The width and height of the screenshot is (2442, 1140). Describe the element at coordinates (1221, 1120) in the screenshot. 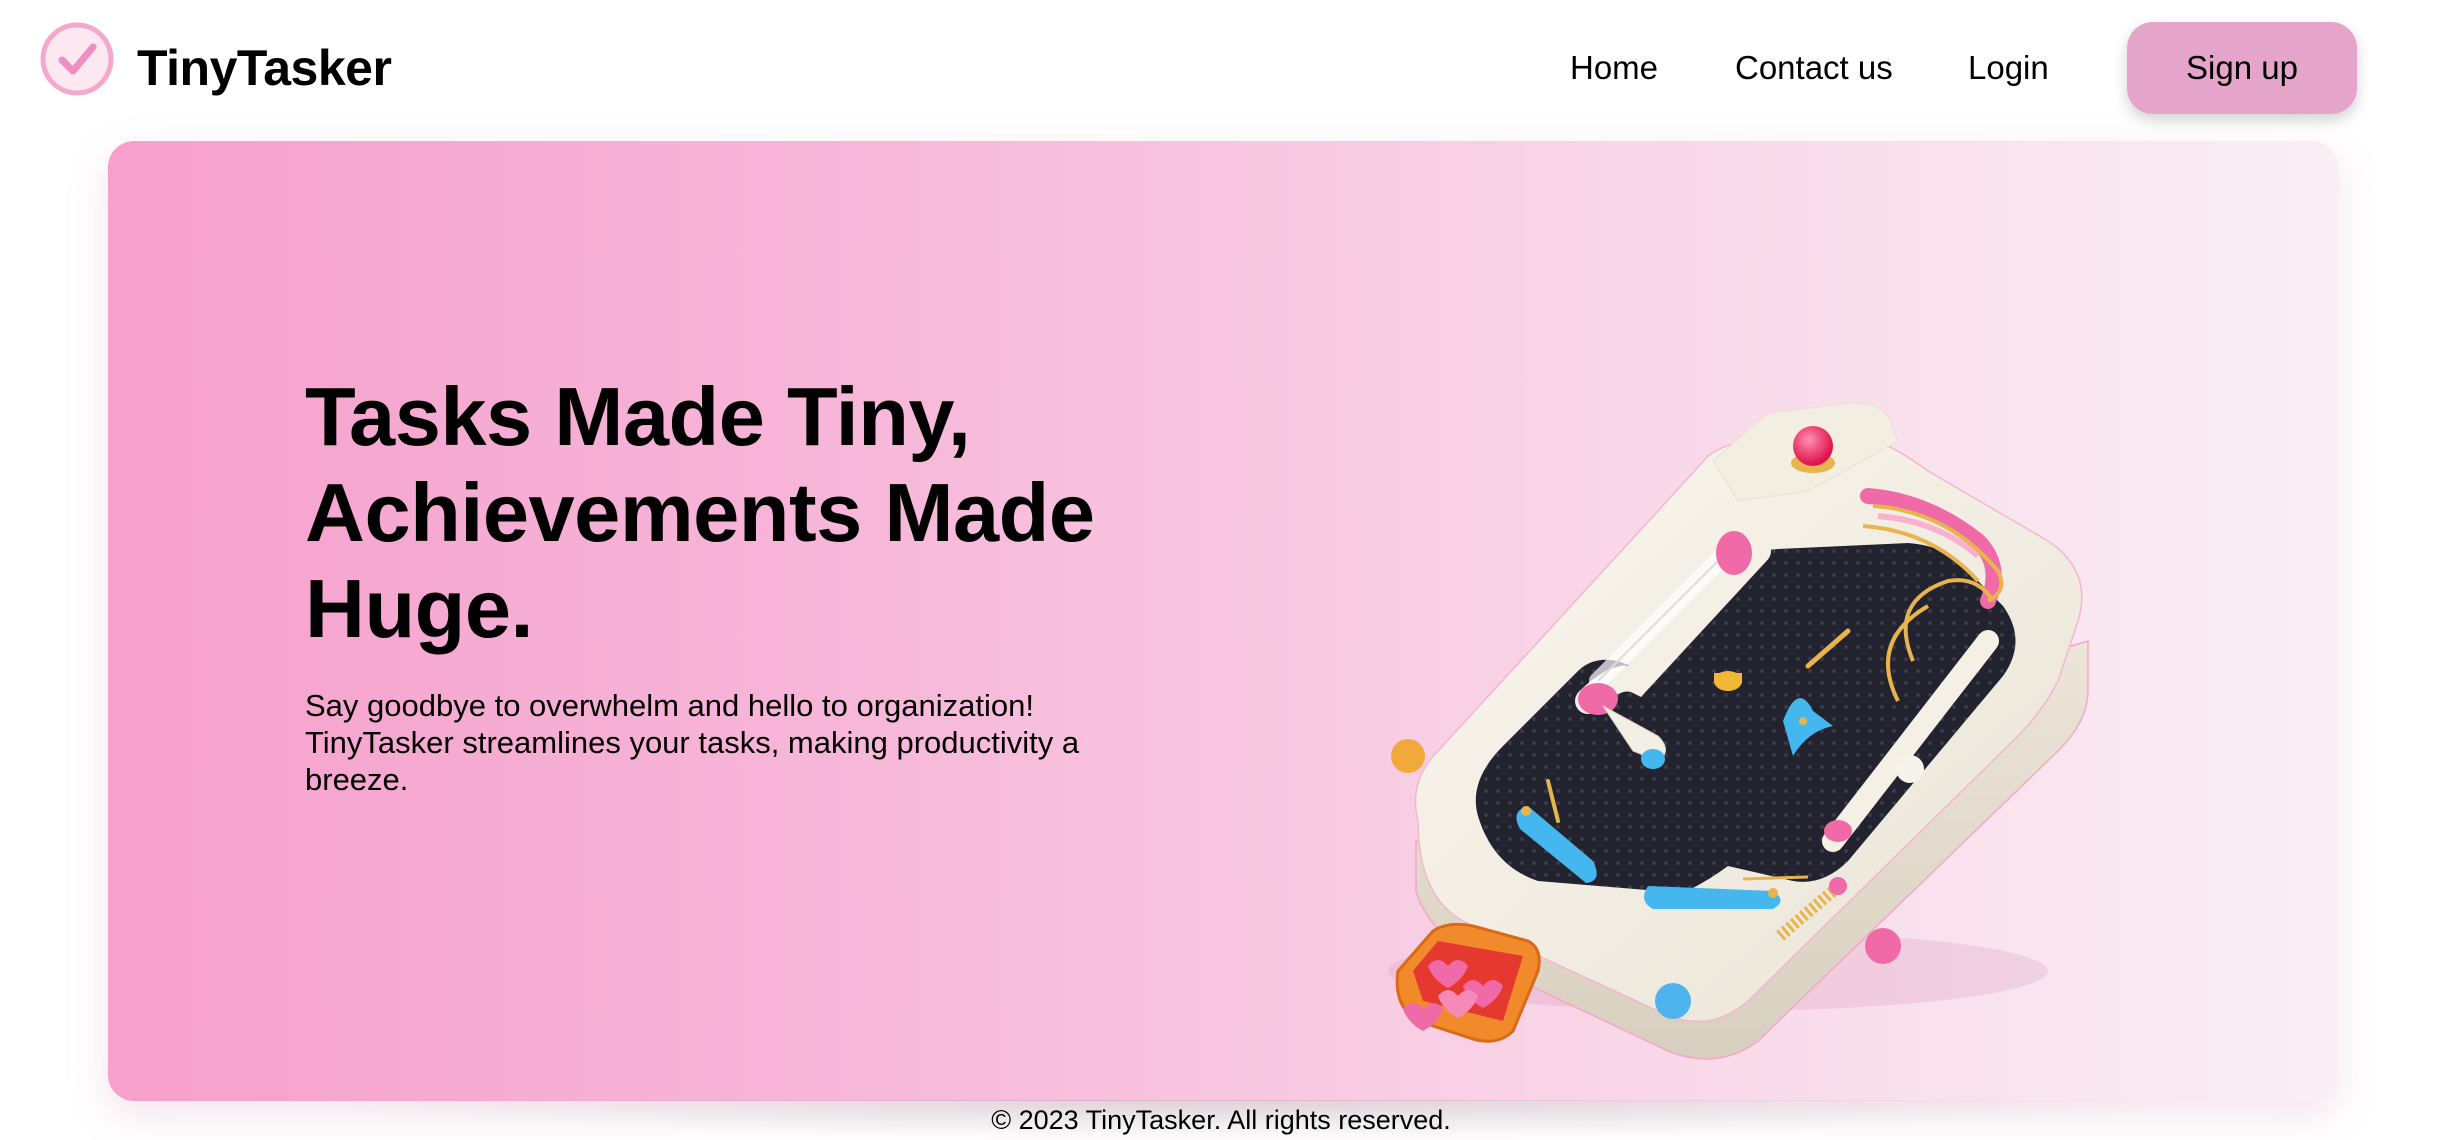

I see `footer-copyright: © 2023 TinyTasker. All rights reserved.` at that location.